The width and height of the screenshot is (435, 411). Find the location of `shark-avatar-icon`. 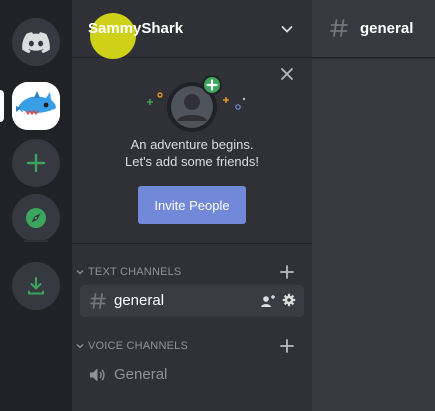

shark-avatar-icon is located at coordinates (36, 106).